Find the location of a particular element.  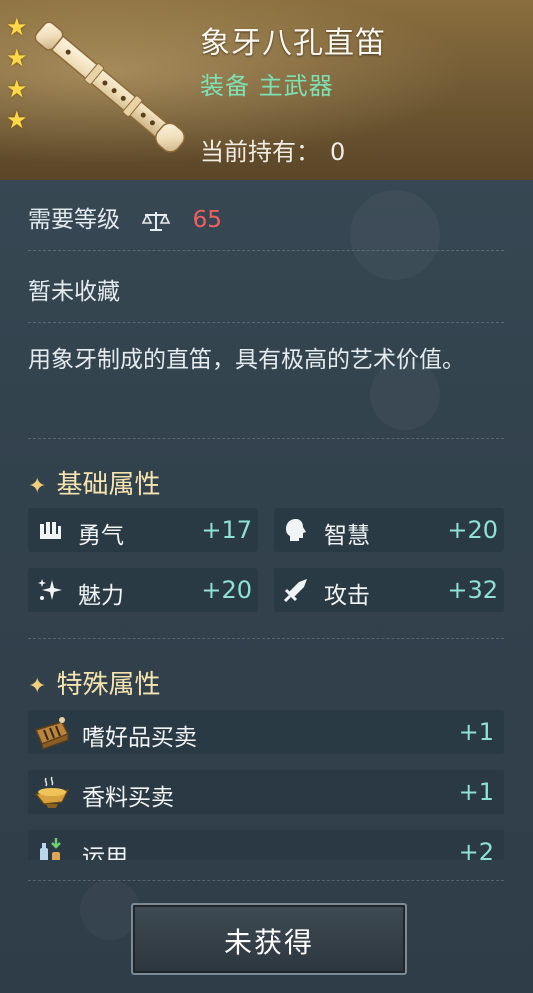

item-description: 用象牙制成的直笛，具有极高的艺术价值。 is located at coordinates (246, 360).